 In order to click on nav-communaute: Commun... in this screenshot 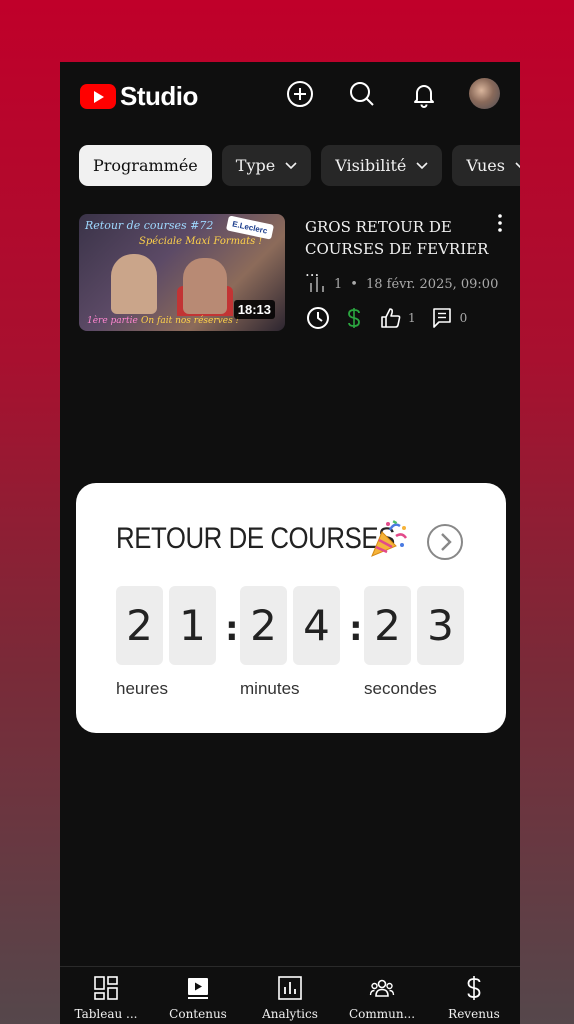, I will do `click(382, 995)`.